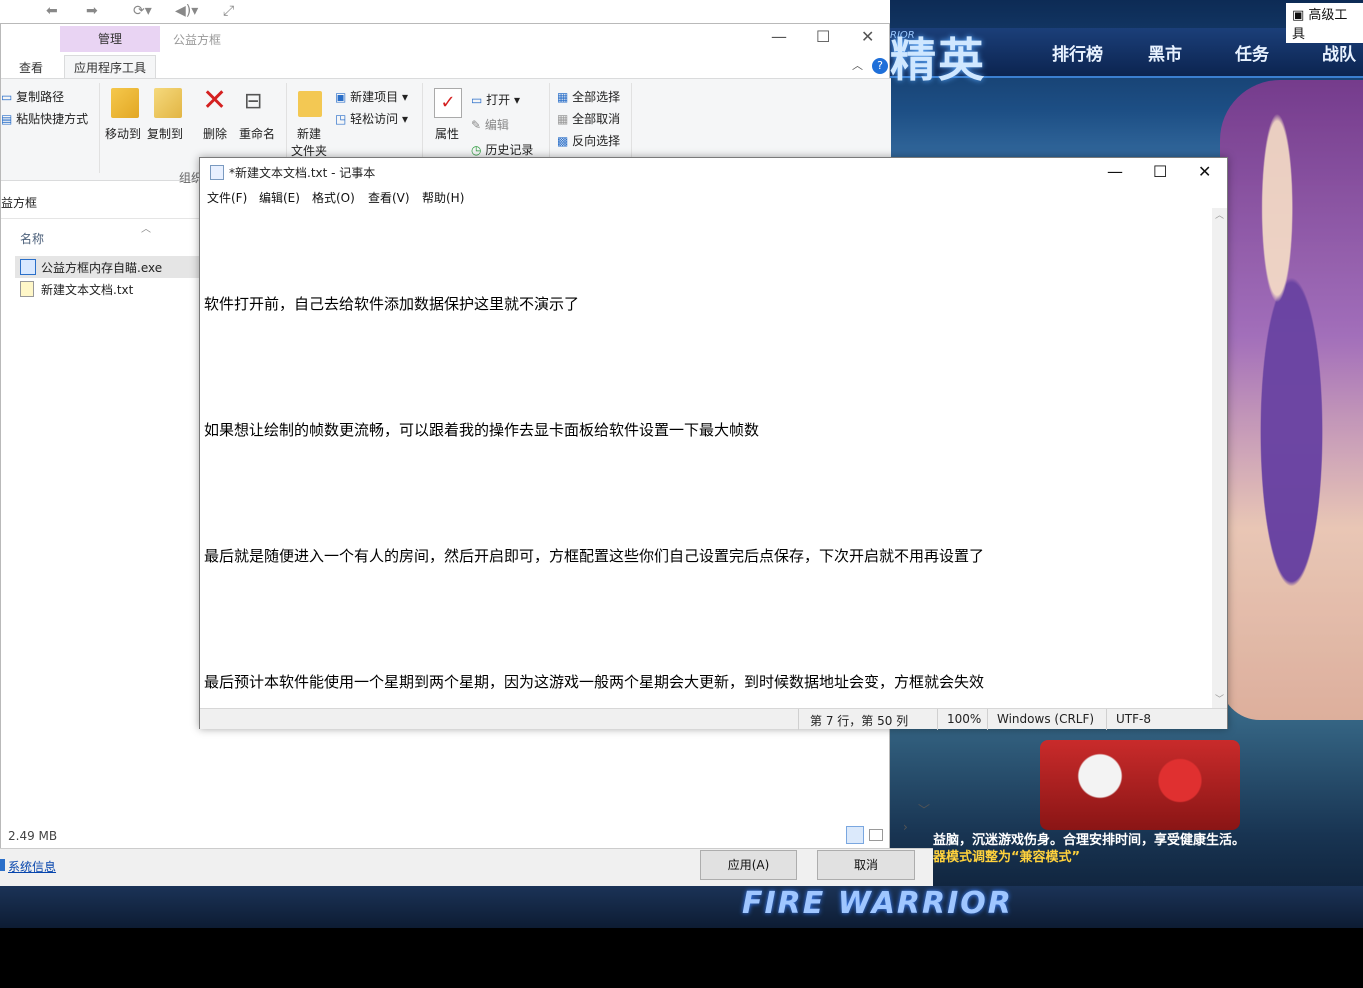 This screenshot has height=988, width=1363. Describe the element at coordinates (110, 67) in the screenshot. I see `tab-app-tools: 应用程序工具` at that location.